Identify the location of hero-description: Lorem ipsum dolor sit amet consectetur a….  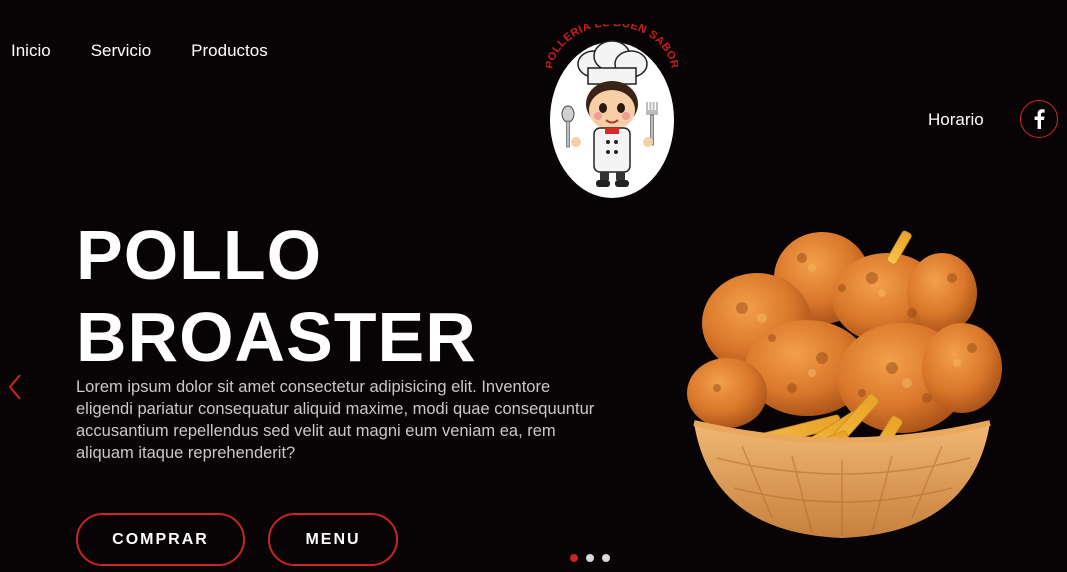
(335, 420).